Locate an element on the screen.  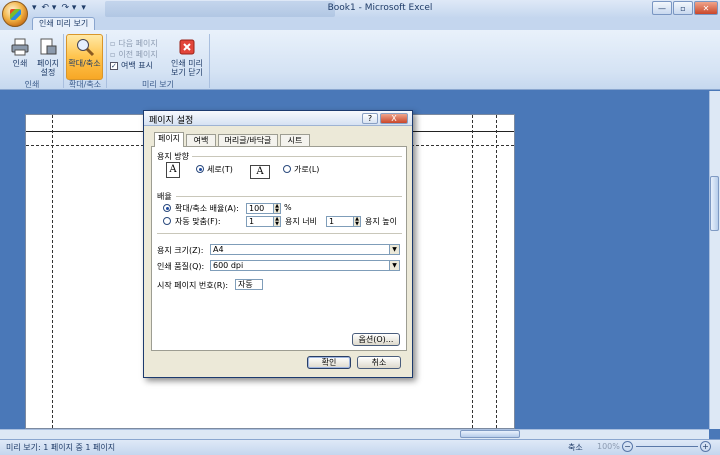
landscape-icon: A is located at coordinates (260, 172).